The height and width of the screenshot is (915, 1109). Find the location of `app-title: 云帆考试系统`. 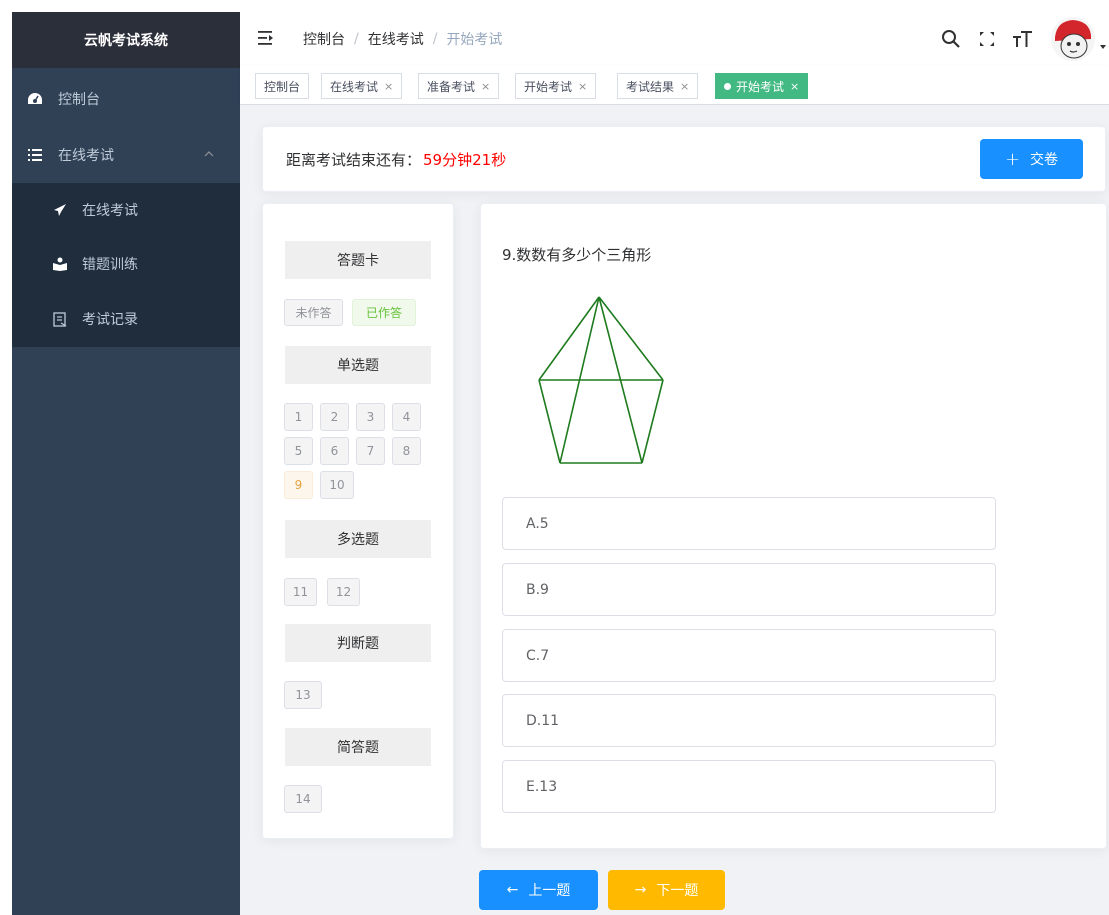

app-title: 云帆考试系统 is located at coordinates (126, 40).